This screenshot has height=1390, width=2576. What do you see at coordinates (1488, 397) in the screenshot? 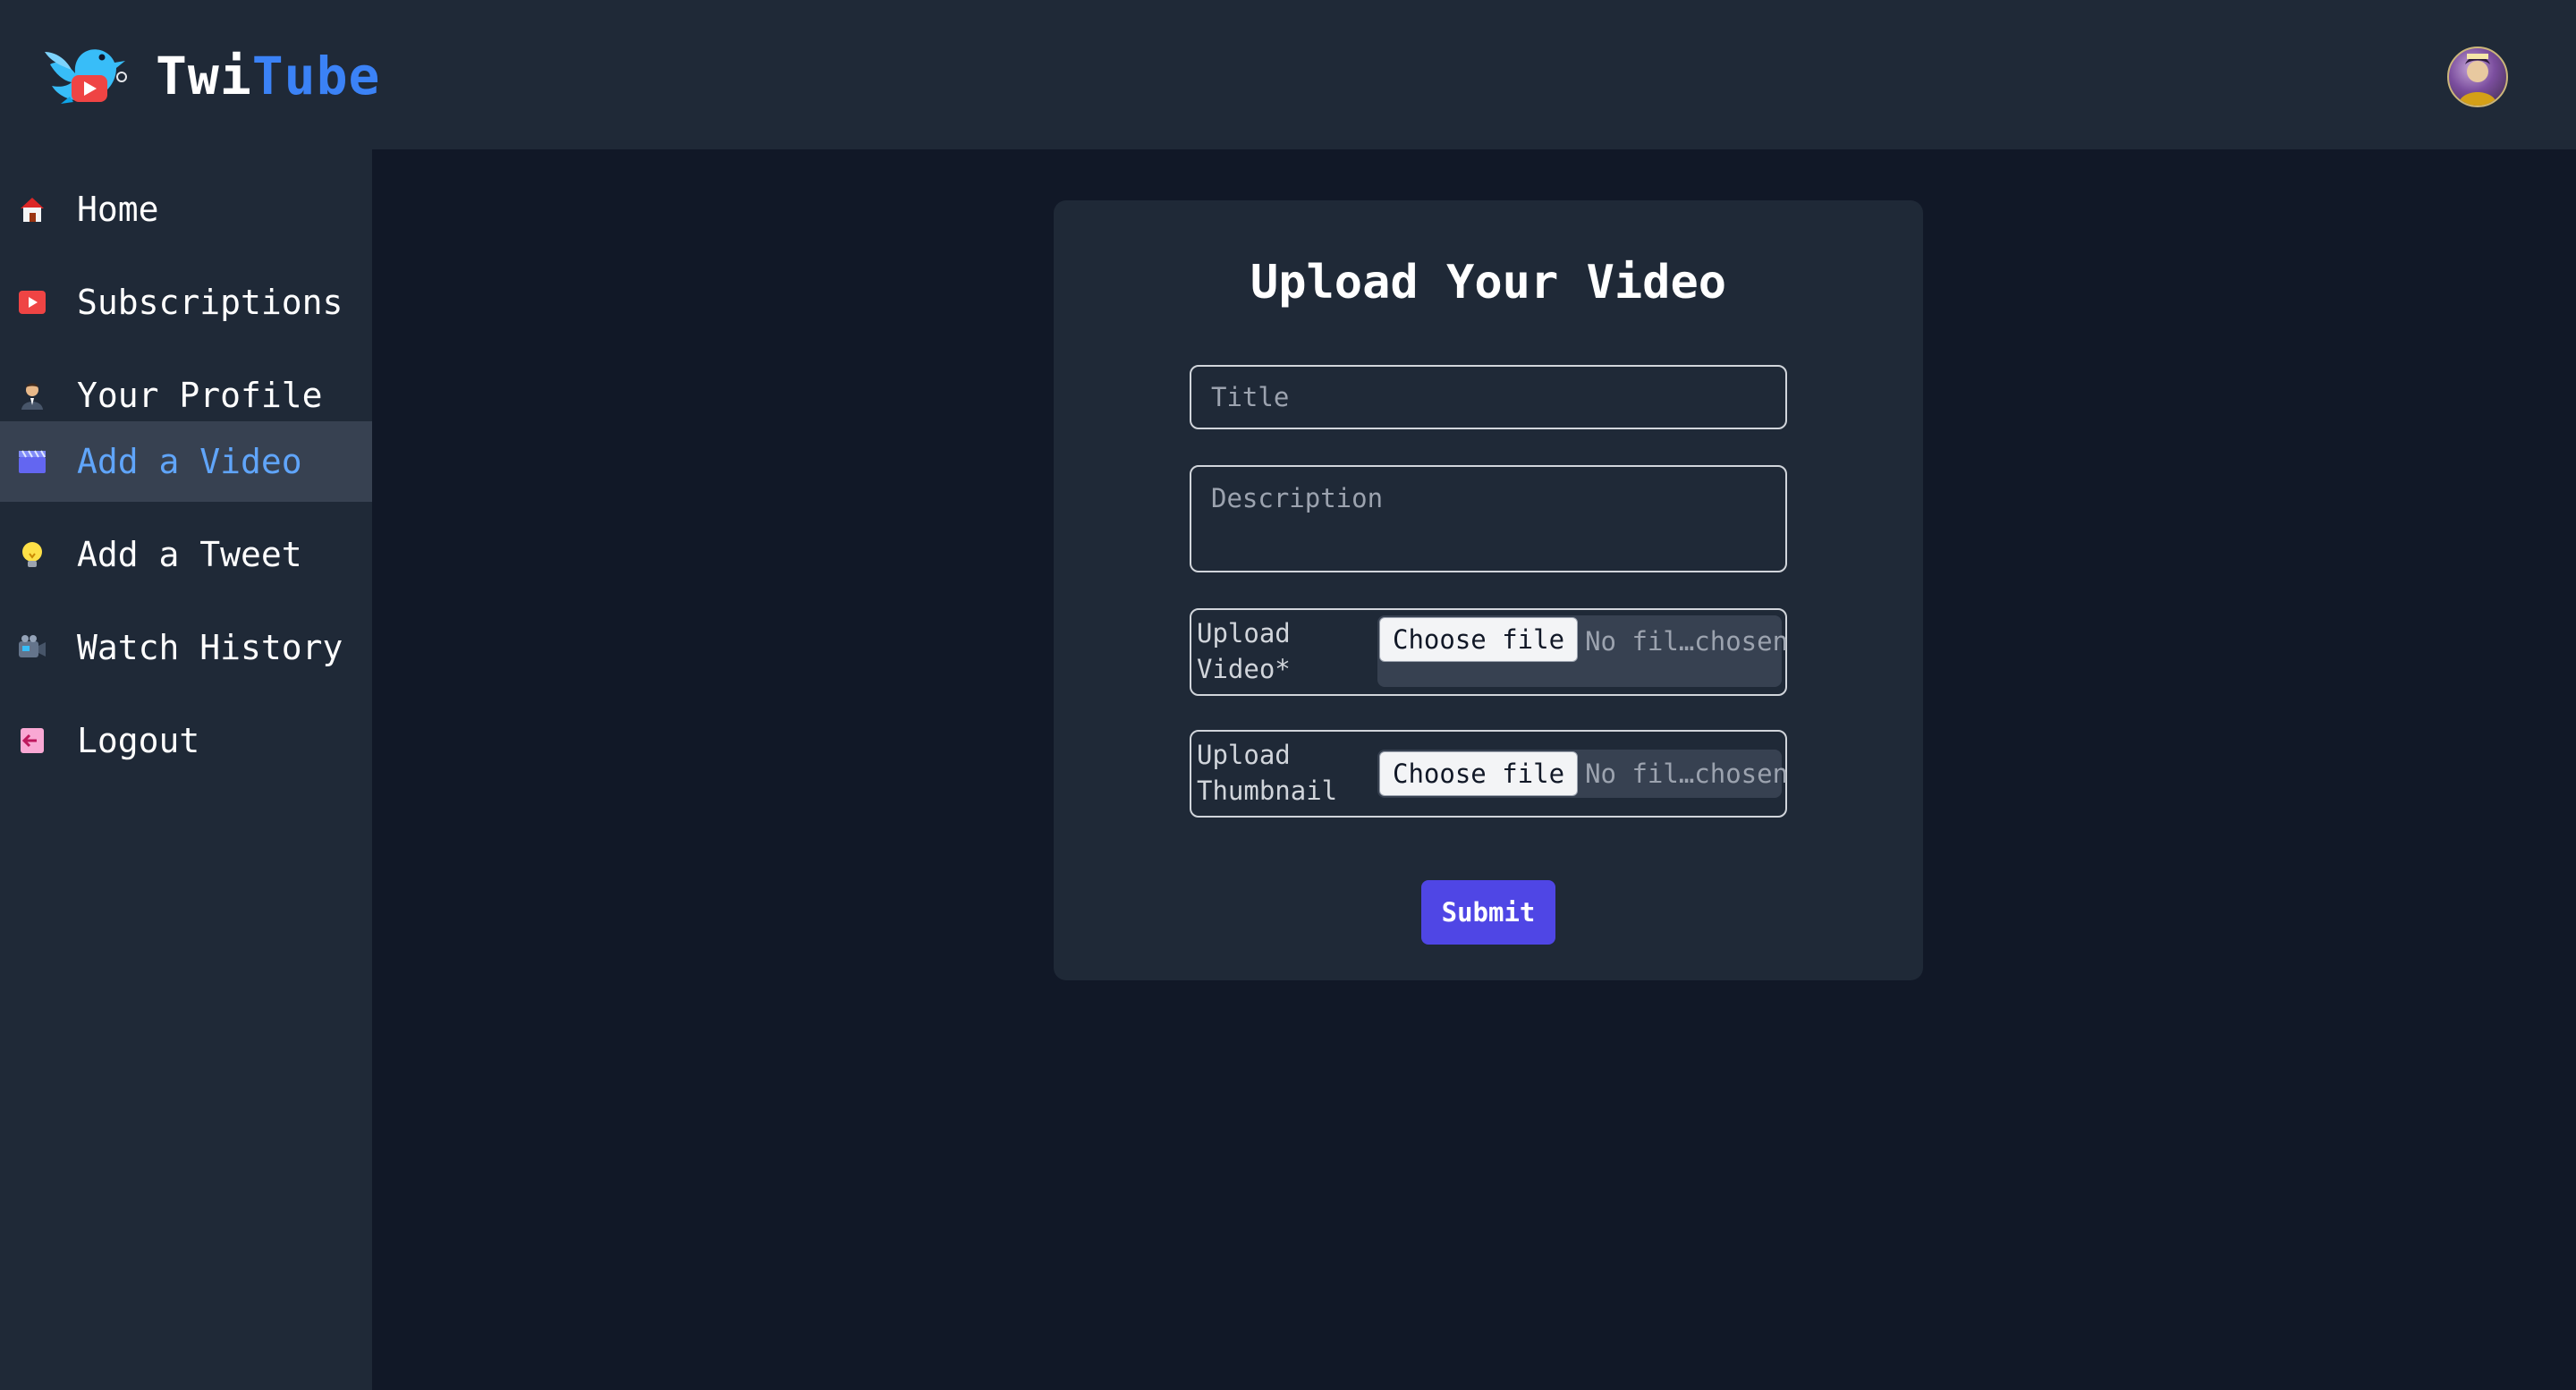
I see `title-input` at bounding box center [1488, 397].